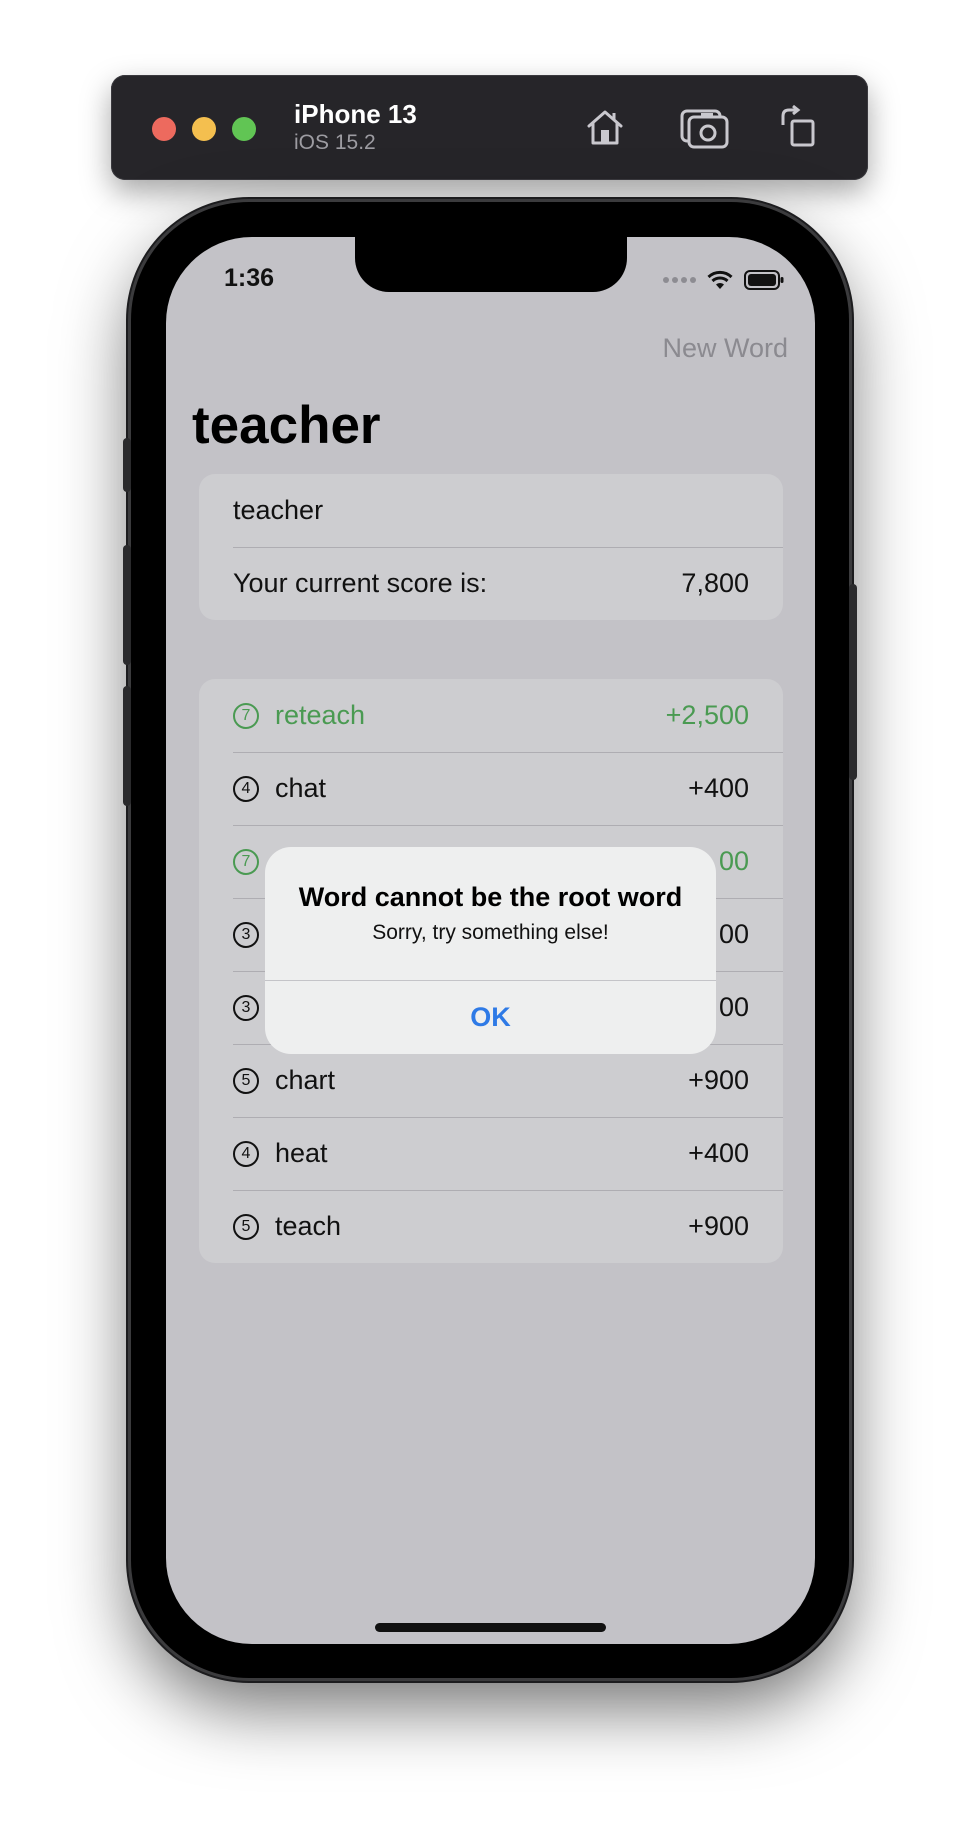 Image resolution: width=980 pixels, height=1830 pixels. What do you see at coordinates (320, 715) in the screenshot?
I see `word-label: reteach` at bounding box center [320, 715].